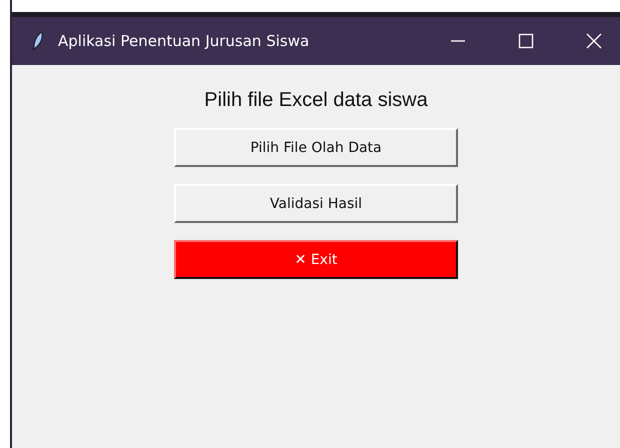  What do you see at coordinates (316, 203) in the screenshot?
I see `action-button: Validasi Hasil` at bounding box center [316, 203].